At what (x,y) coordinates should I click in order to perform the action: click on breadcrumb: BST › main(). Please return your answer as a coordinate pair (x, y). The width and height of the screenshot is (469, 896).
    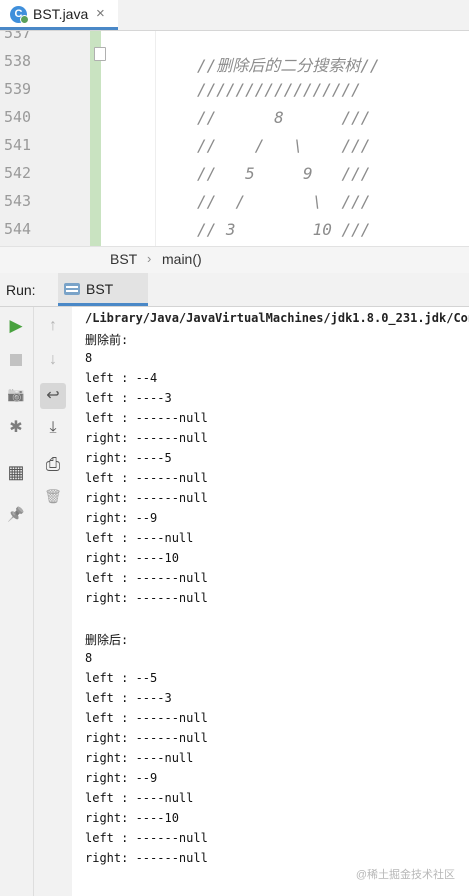
    Looking at the image, I should click on (234, 260).